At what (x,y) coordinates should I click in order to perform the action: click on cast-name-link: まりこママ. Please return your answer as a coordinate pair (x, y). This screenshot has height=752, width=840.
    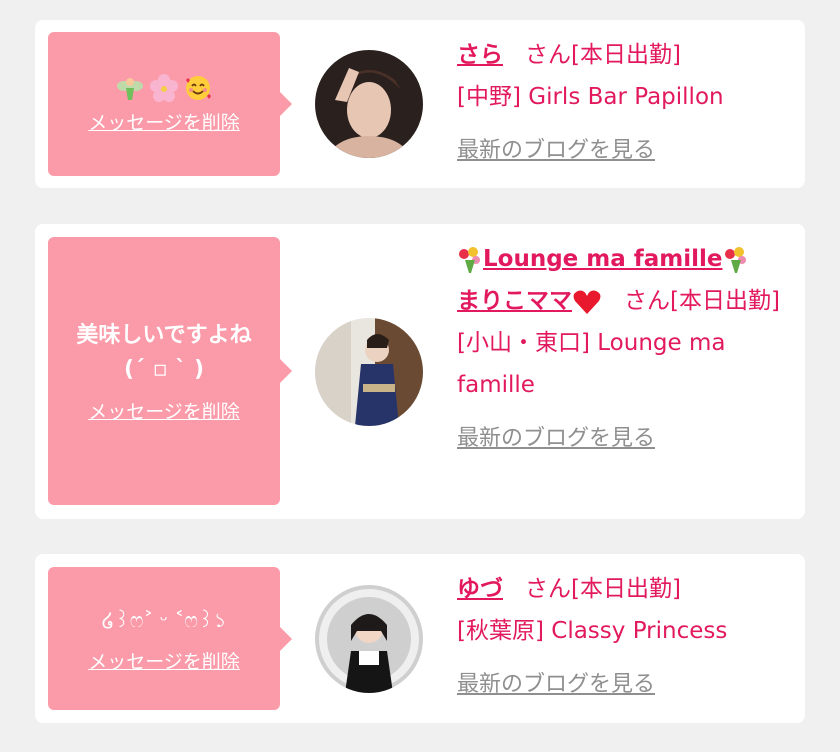
    Looking at the image, I should click on (529, 301).